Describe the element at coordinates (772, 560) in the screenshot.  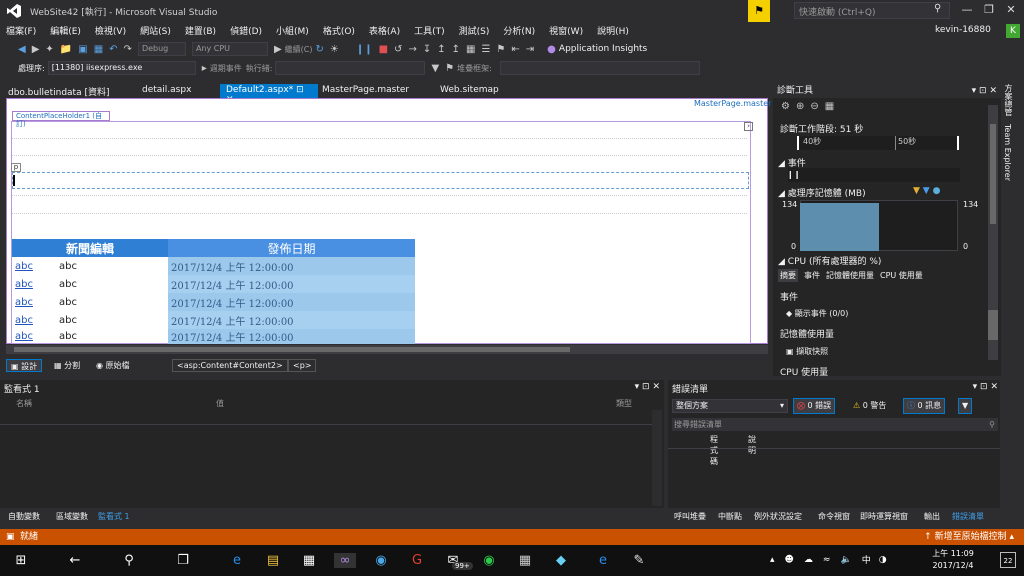
I see `tray-expand-icon: ▴` at that location.